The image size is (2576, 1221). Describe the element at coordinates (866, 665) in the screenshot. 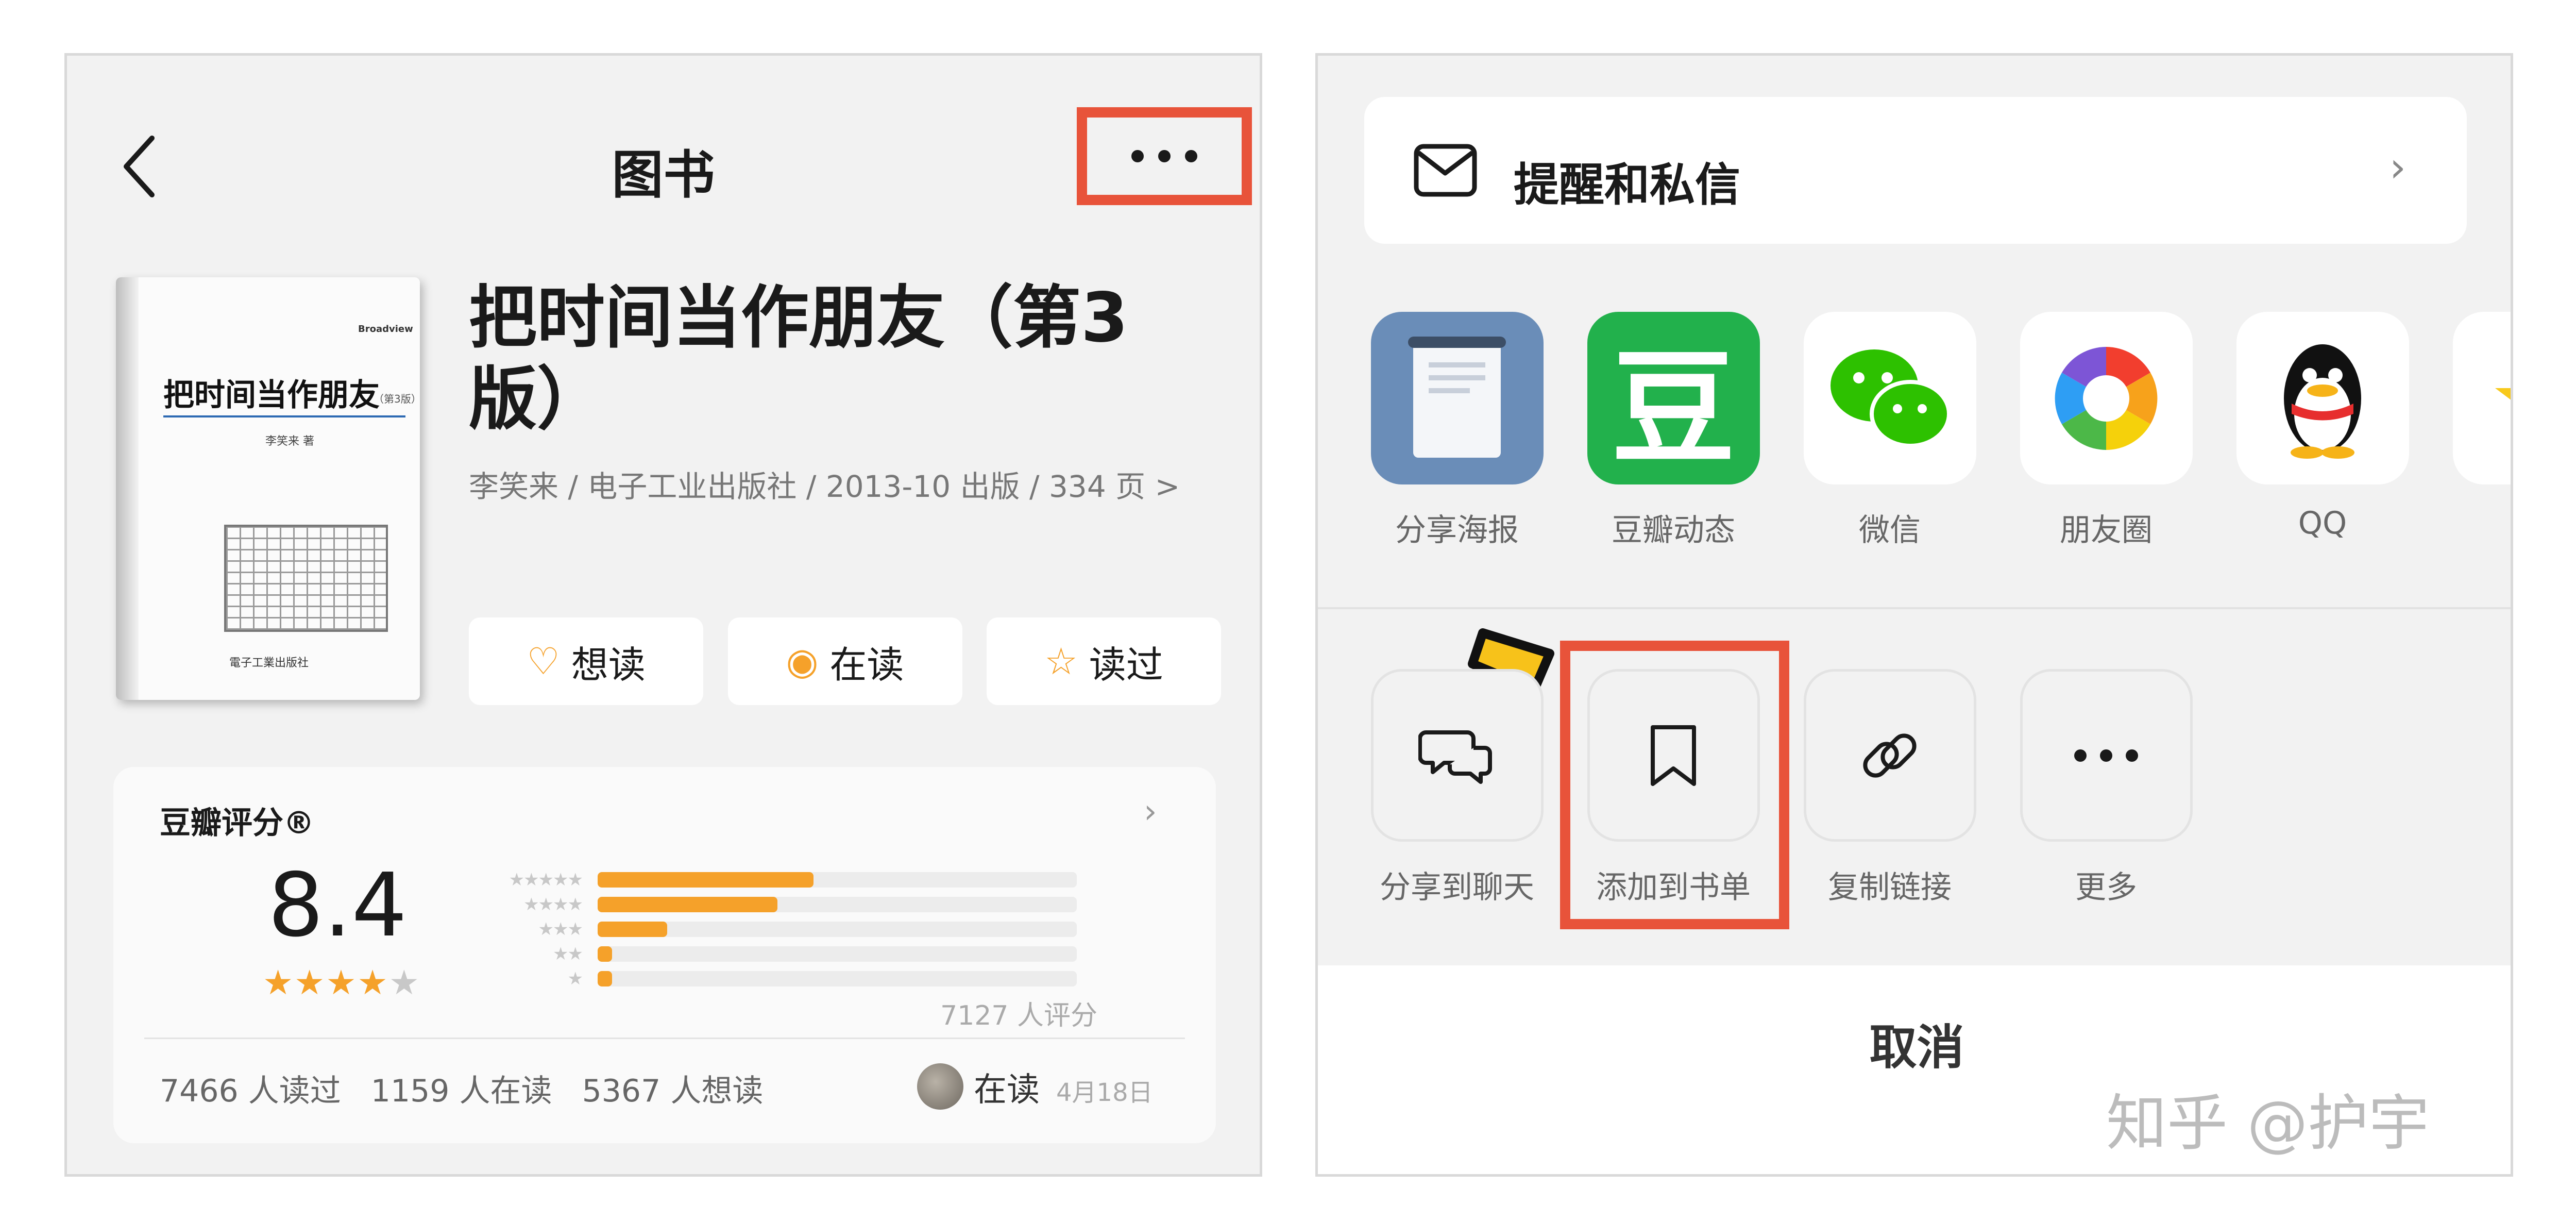

I see `button-label: 在读` at that location.